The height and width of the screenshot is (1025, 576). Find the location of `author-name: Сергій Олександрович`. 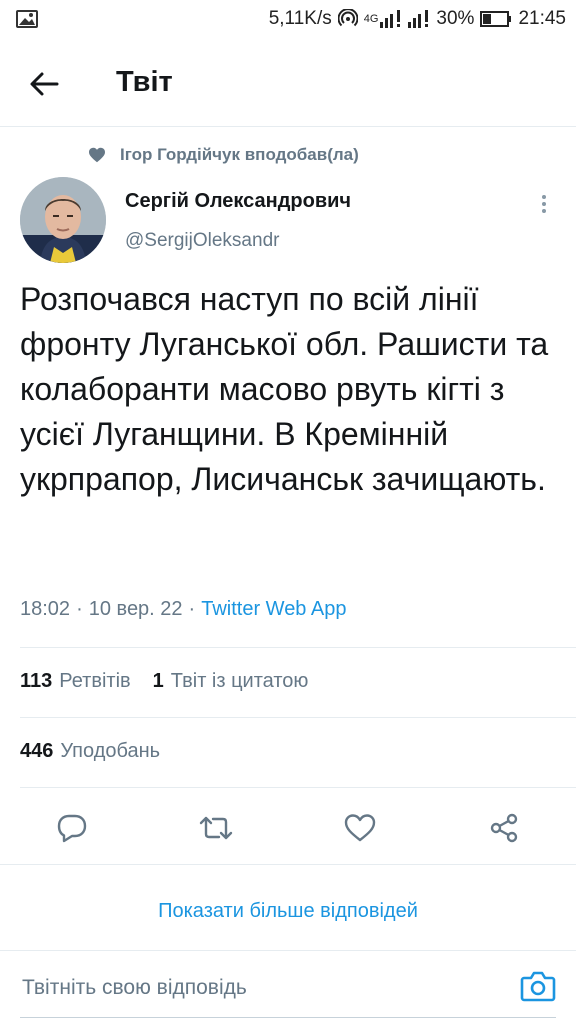

author-name: Сергій Олександрович is located at coordinates (238, 201).